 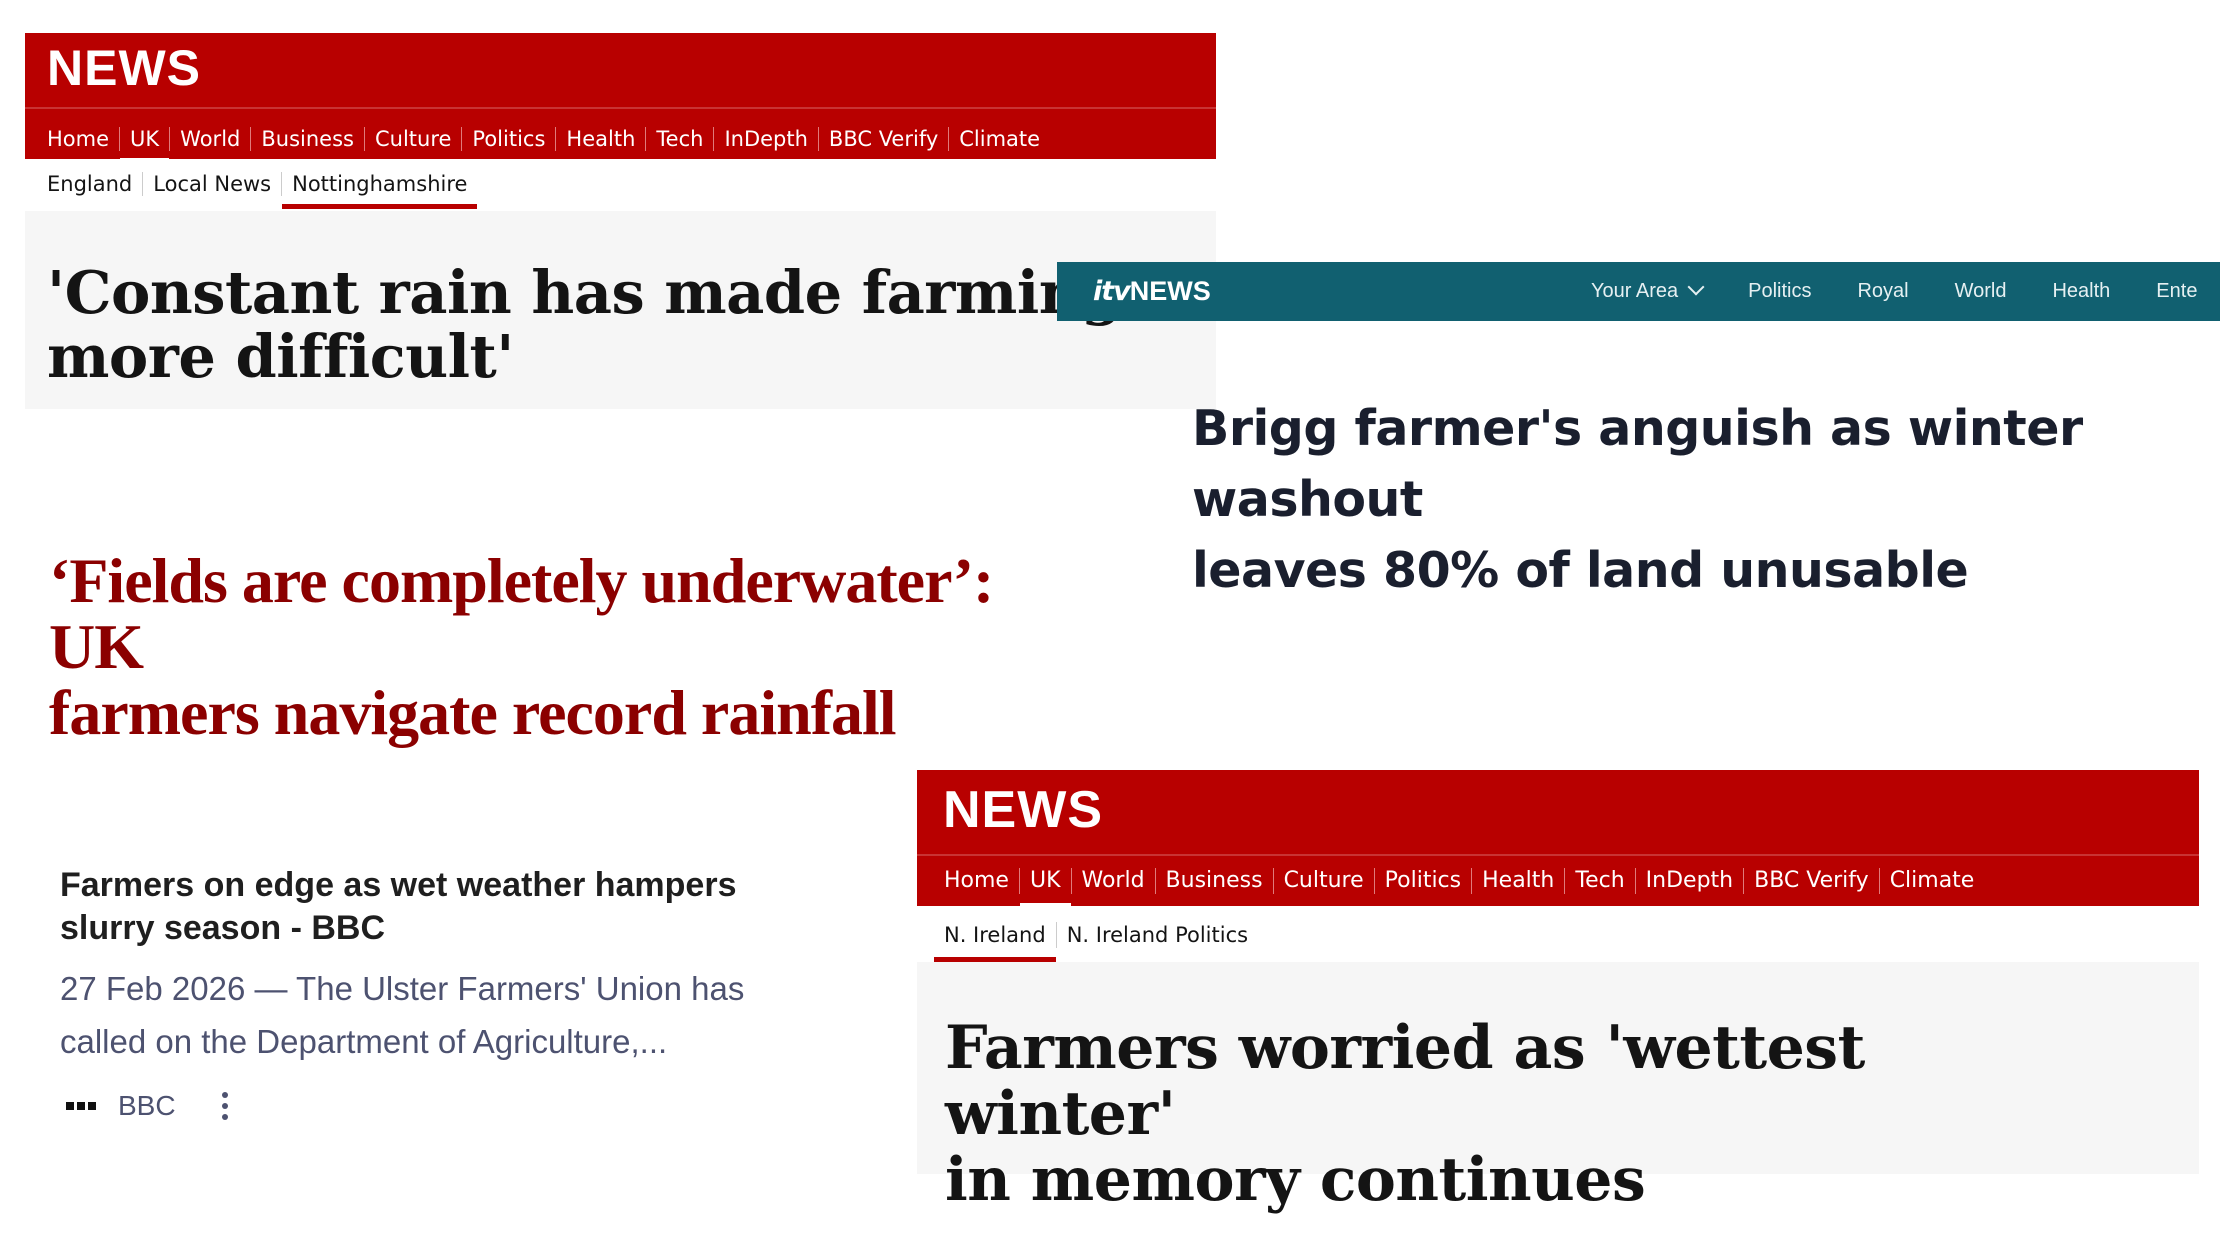 I want to click on bbc-sub-nav-1: England Local News Nottinghamshire, so click(x=262, y=184).